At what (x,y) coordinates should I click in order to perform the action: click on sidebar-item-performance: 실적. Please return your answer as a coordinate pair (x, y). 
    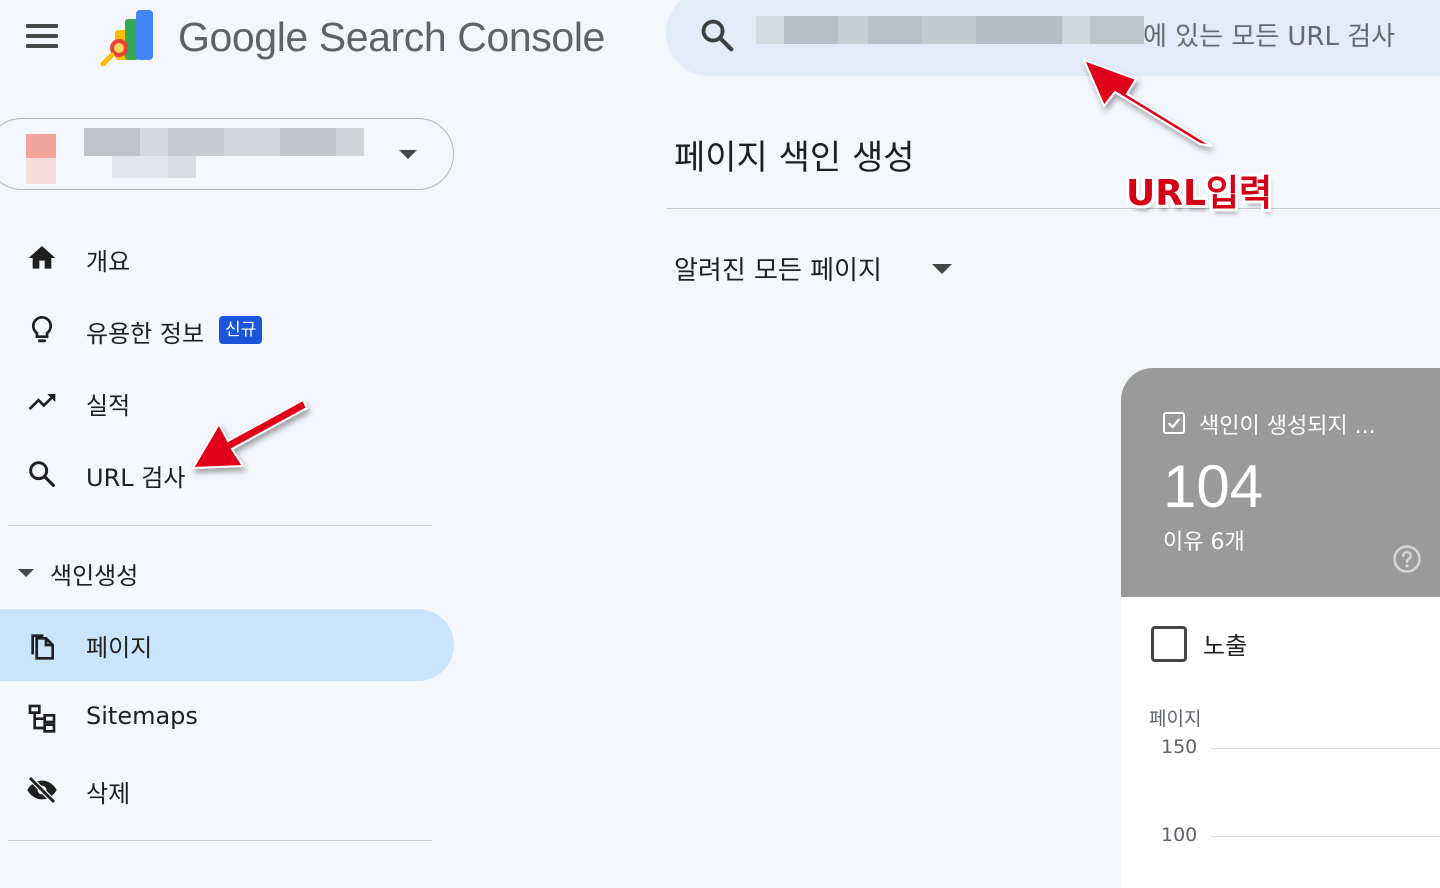
    Looking at the image, I should click on (227, 402).